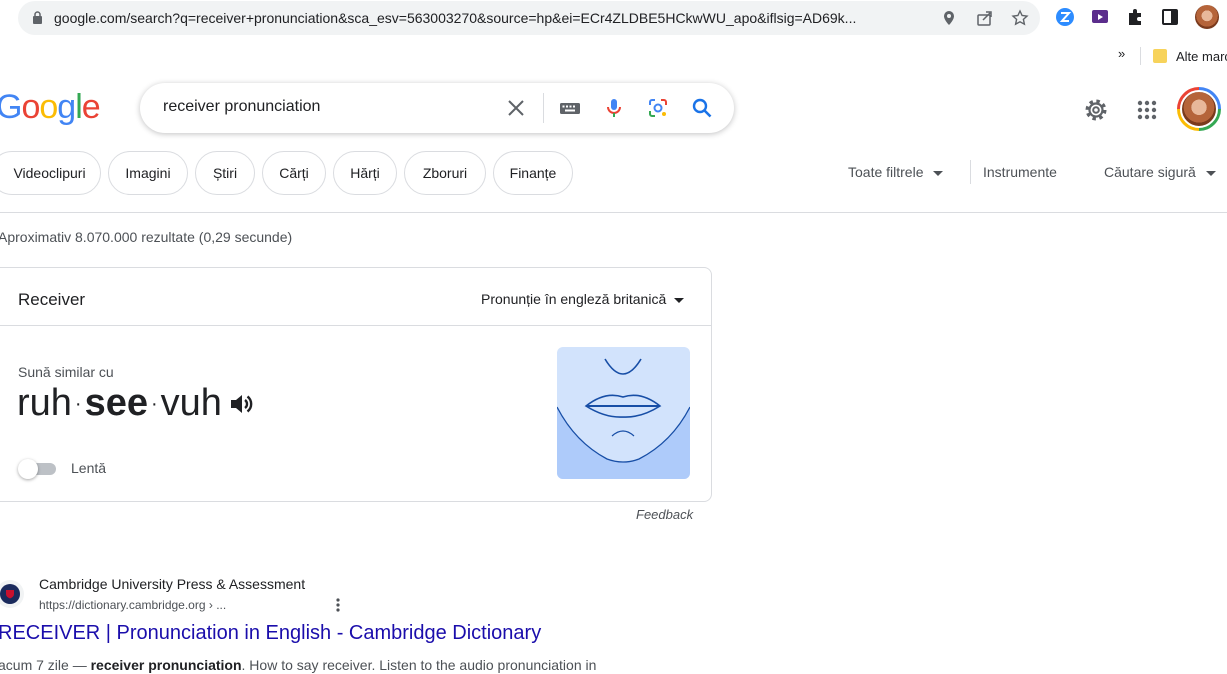  I want to click on slow-label: Lentă, so click(89, 468).